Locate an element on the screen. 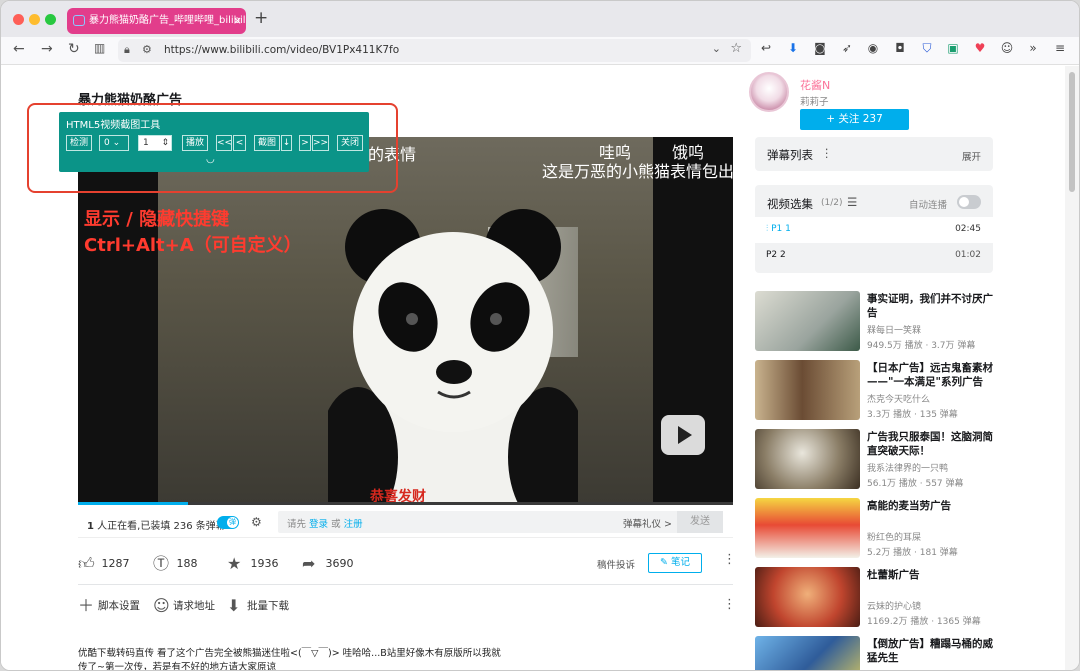  scrollbar-thumb is located at coordinates (1072, 132).